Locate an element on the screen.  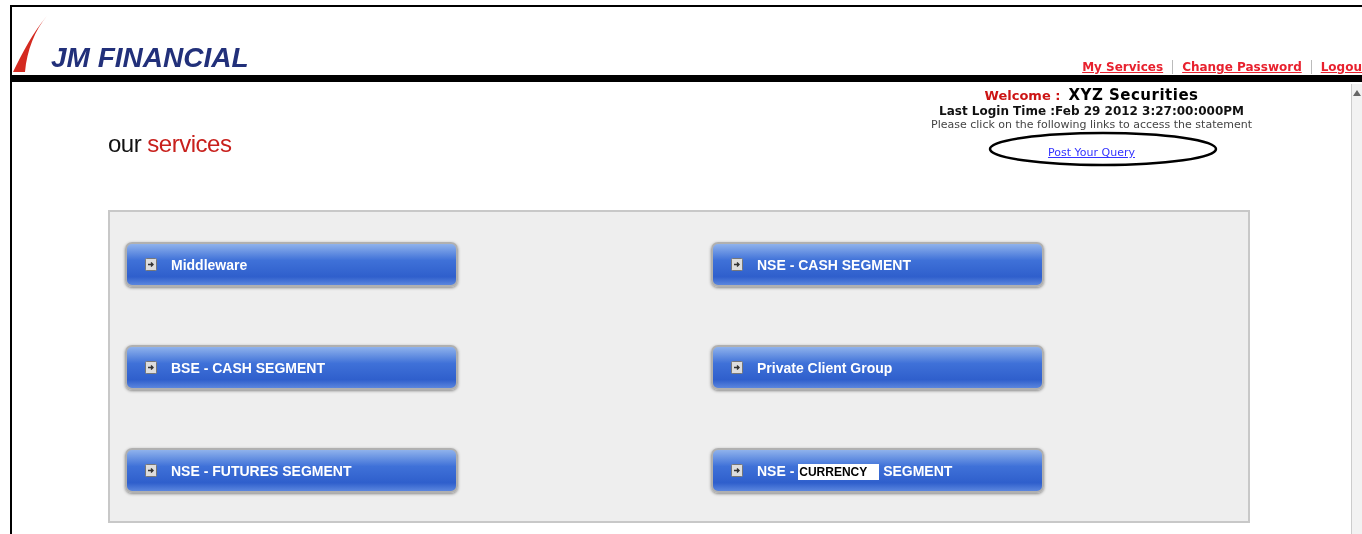
service-button: NSE - FUTURES SEGMENT is located at coordinates (291, 470).